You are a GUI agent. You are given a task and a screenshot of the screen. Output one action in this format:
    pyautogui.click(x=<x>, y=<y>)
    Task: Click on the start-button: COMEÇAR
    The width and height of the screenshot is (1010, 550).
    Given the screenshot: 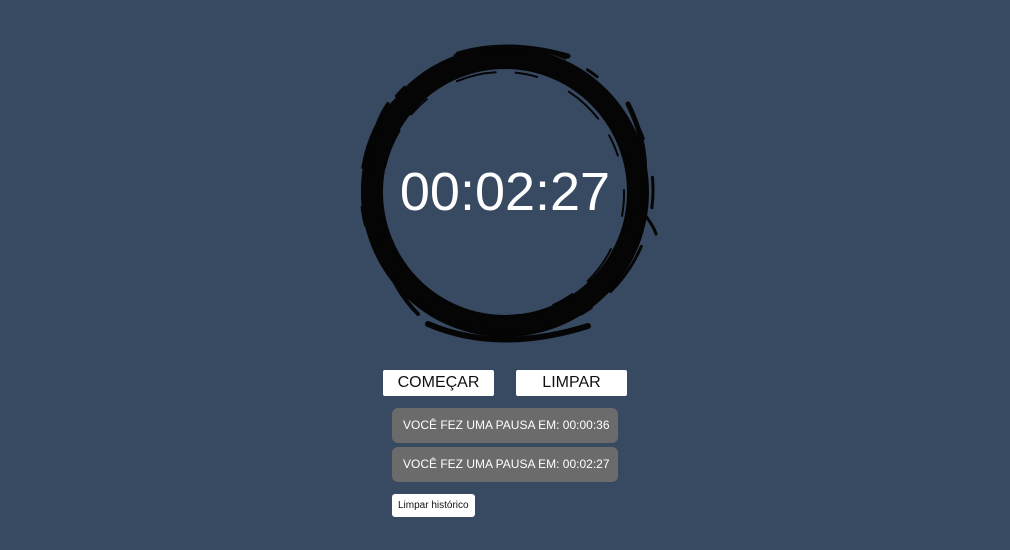 What is the action you would take?
    pyautogui.click(x=438, y=383)
    